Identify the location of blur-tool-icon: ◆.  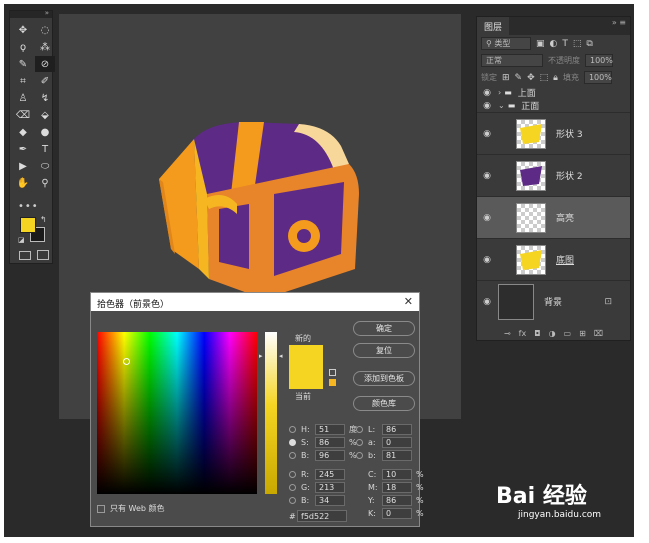
(23, 132).